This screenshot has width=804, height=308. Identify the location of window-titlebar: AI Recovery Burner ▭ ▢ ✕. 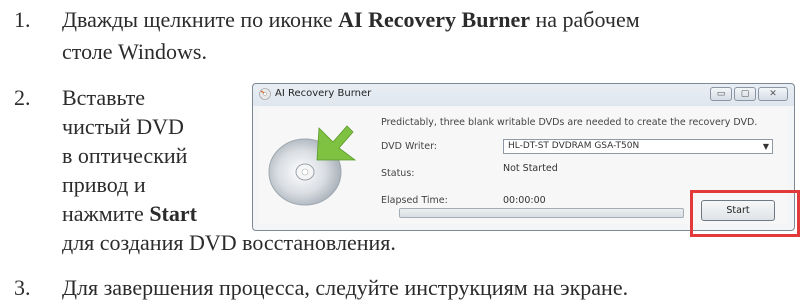
(523, 95).